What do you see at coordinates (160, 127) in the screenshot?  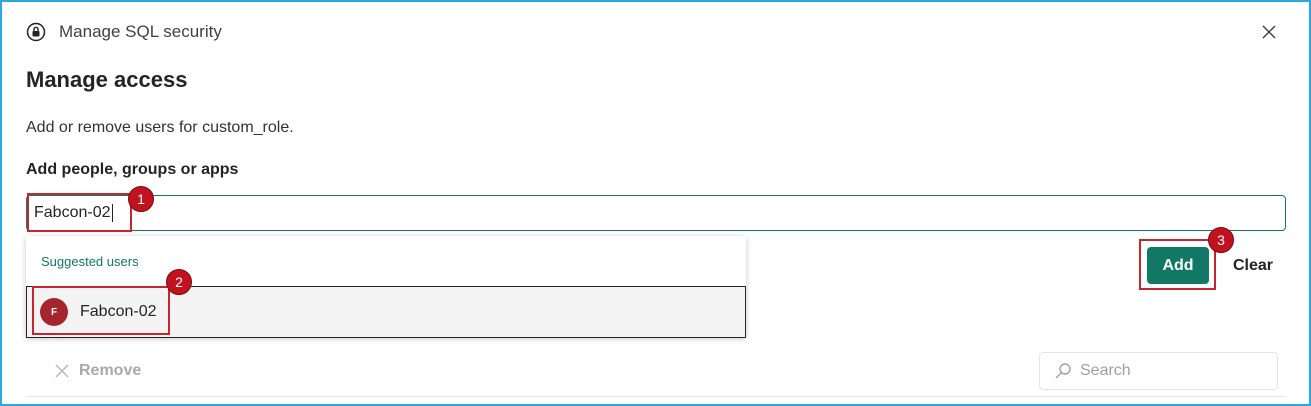 I see `page-description: Add or remove users for custom_role.` at bounding box center [160, 127].